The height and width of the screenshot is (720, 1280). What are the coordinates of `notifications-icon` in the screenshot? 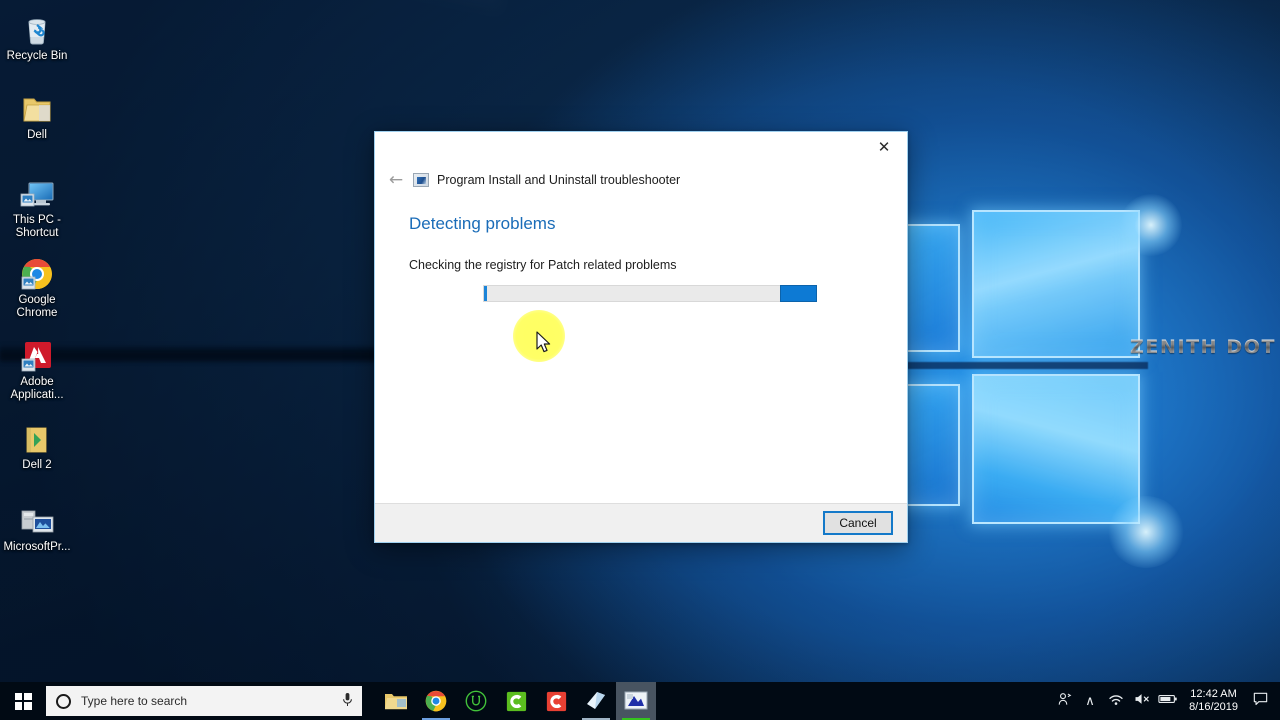 It's located at (1260, 701).